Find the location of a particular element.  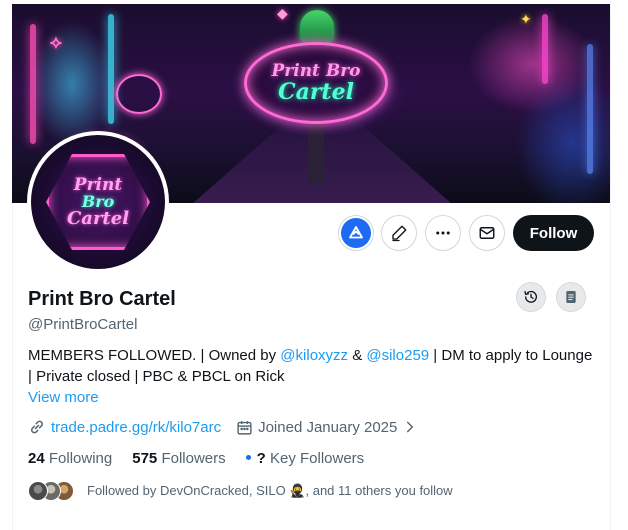

history-icon is located at coordinates (530, 296).